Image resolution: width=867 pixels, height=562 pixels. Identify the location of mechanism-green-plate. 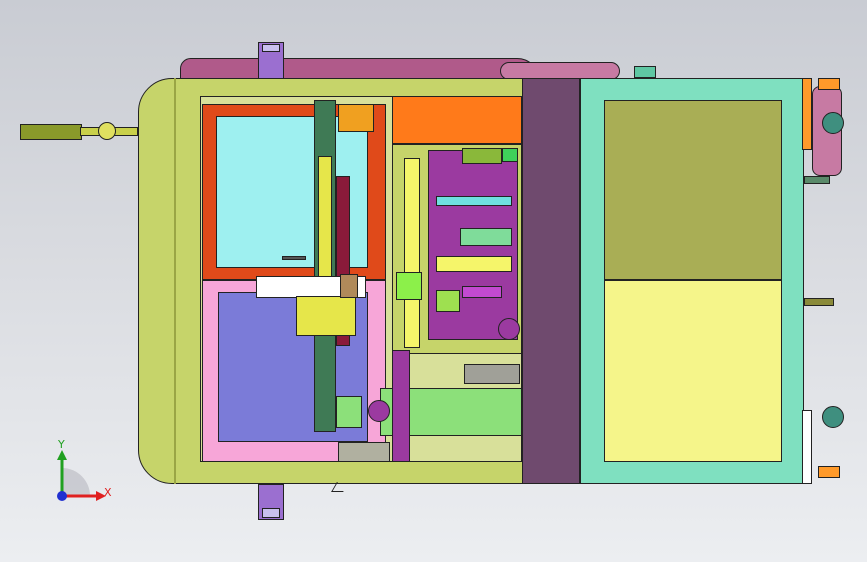
(486, 237).